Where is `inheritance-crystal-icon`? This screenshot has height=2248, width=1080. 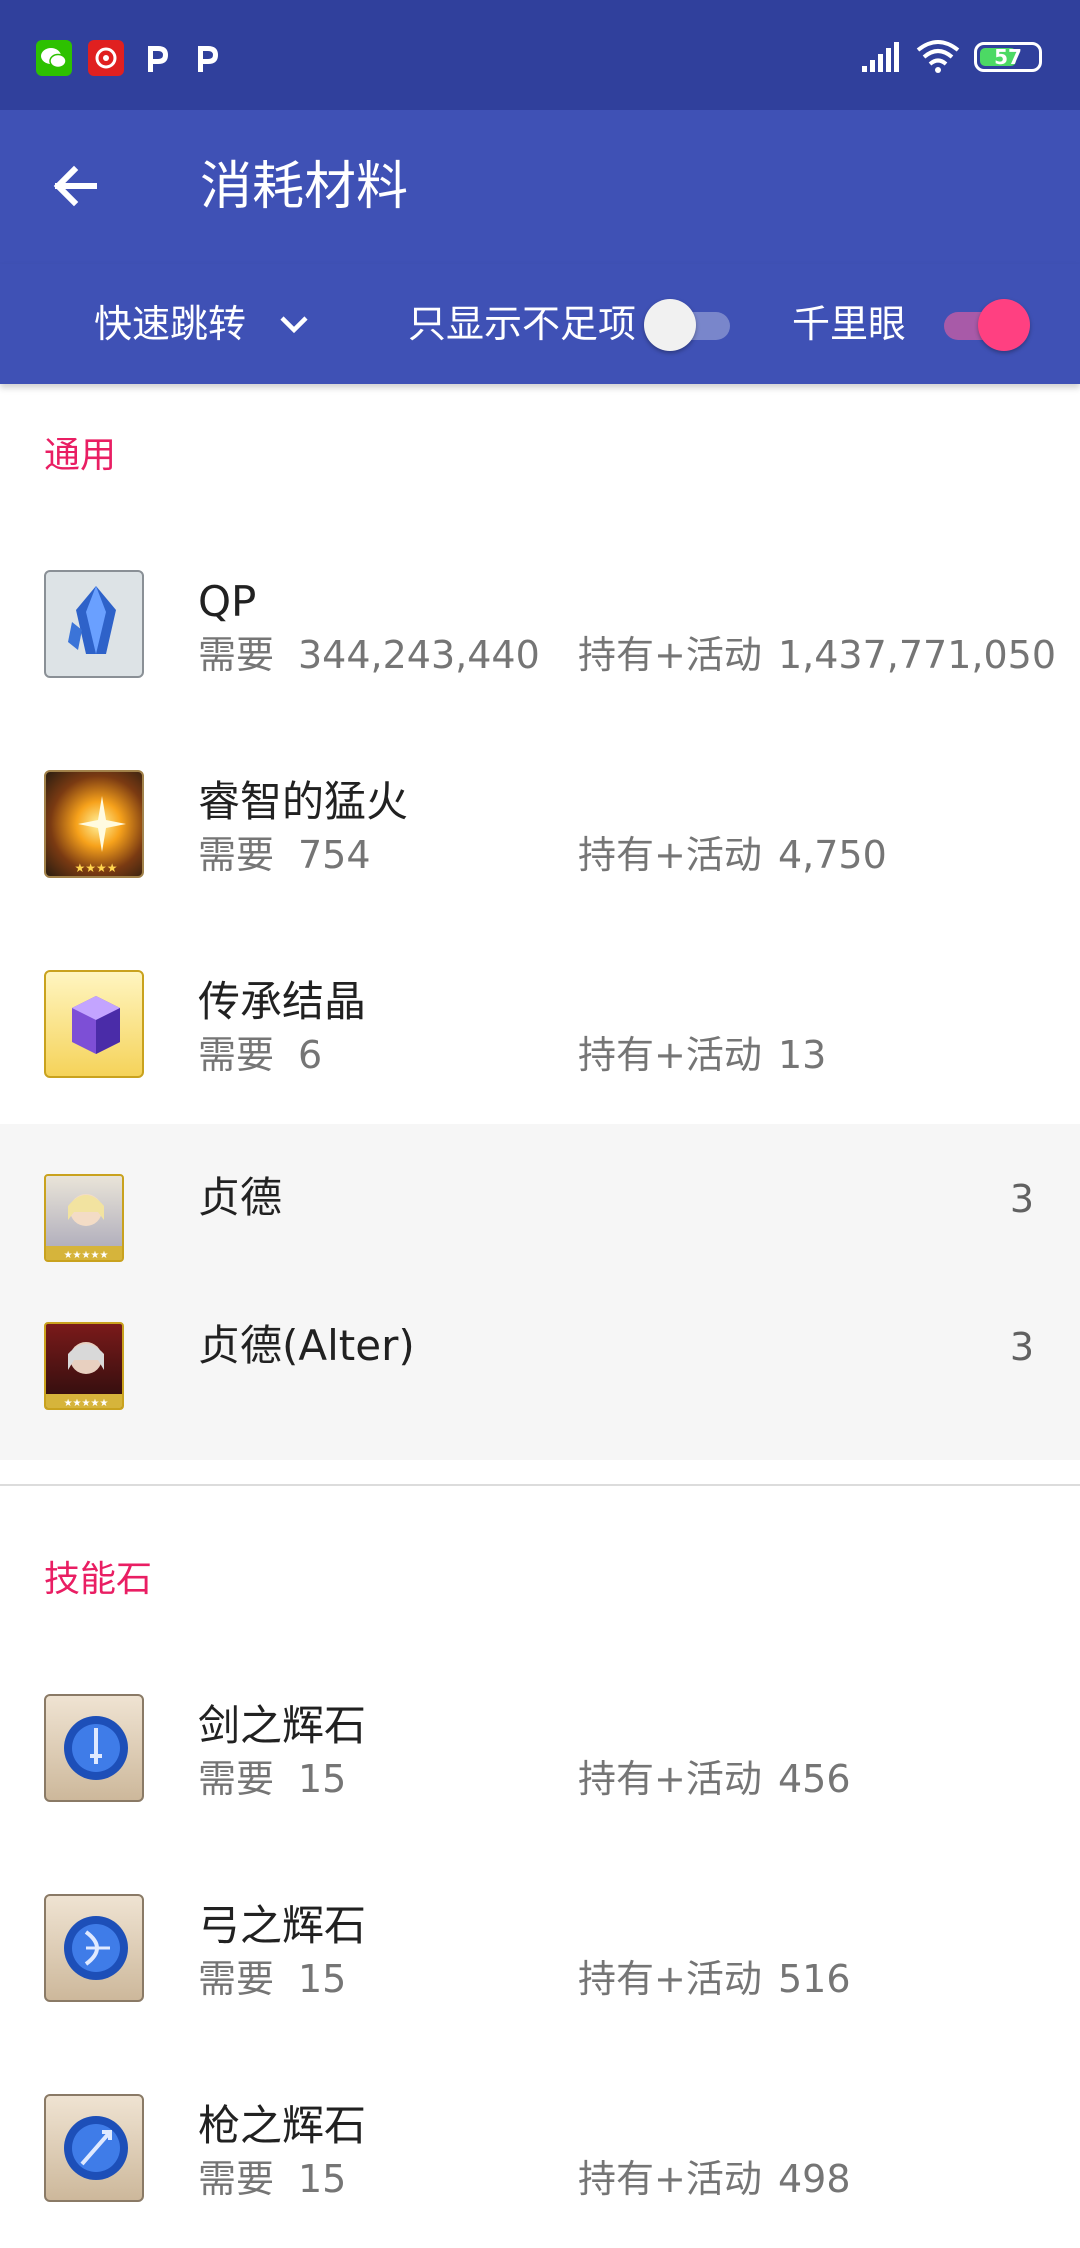 inheritance-crystal-icon is located at coordinates (94, 1024).